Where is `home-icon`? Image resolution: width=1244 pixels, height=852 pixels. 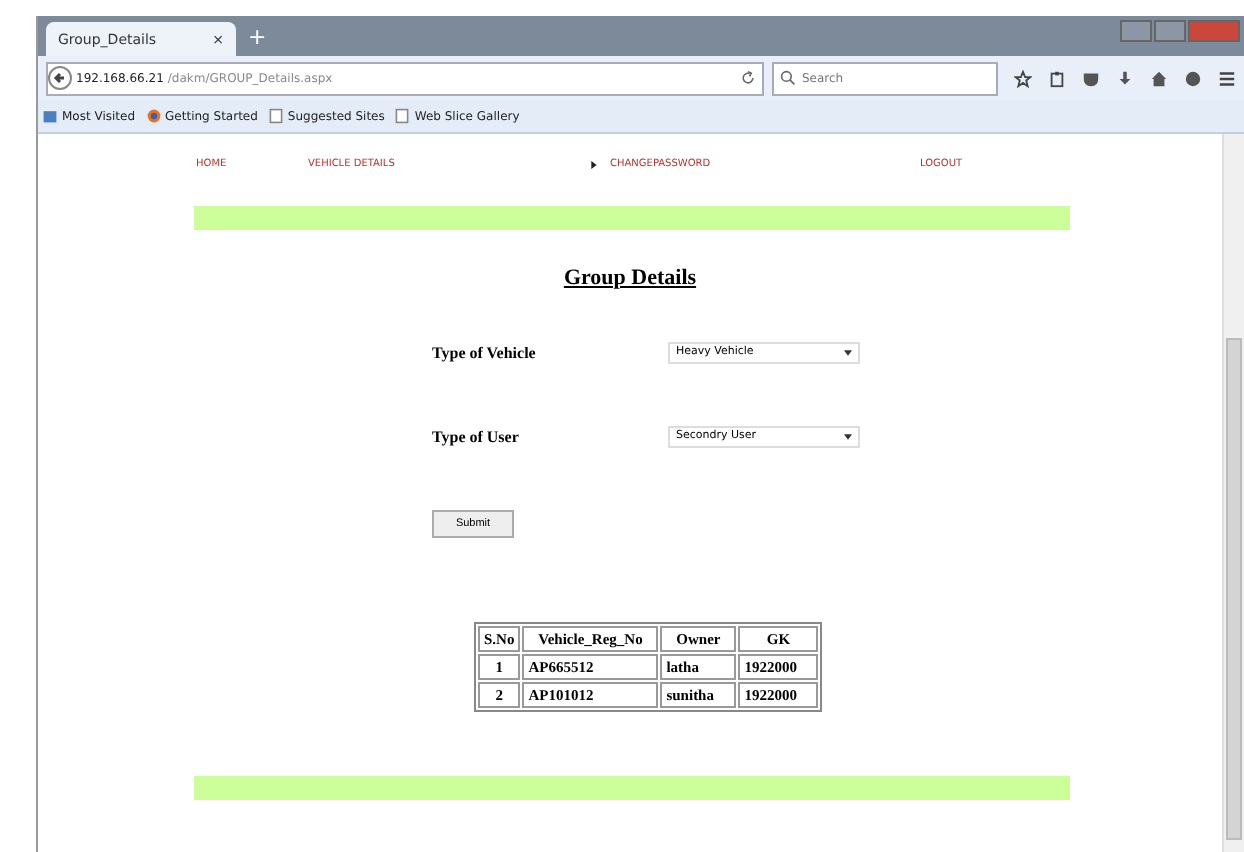 home-icon is located at coordinates (1159, 78).